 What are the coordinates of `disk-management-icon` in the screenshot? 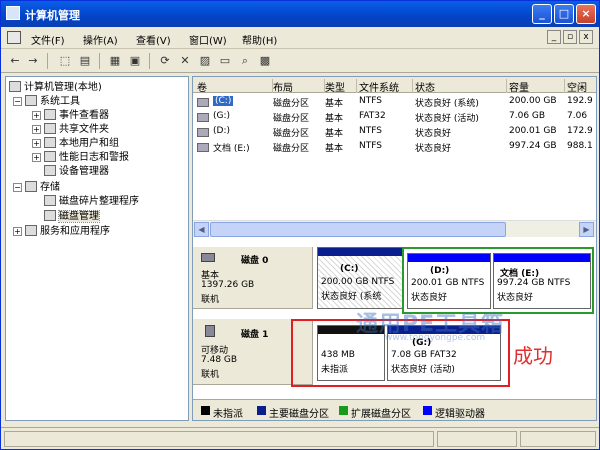 It's located at (50, 215).